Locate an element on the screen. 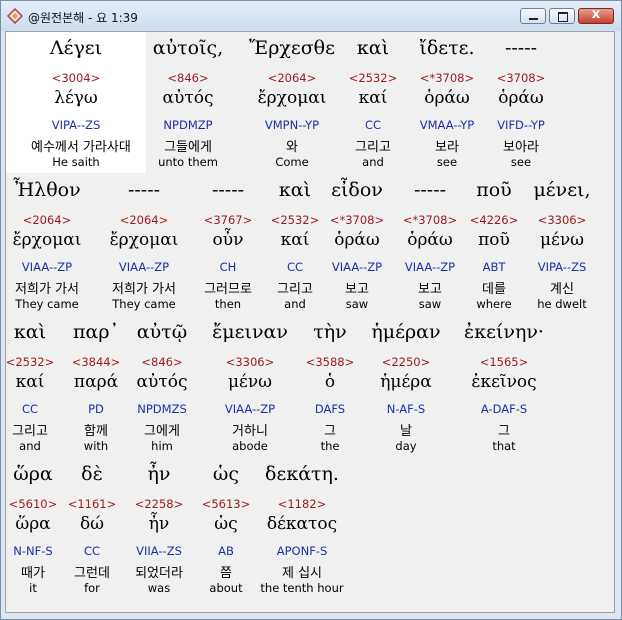 The height and width of the screenshot is (620, 622). greek-text: αὐτῷ is located at coordinates (162, 332).